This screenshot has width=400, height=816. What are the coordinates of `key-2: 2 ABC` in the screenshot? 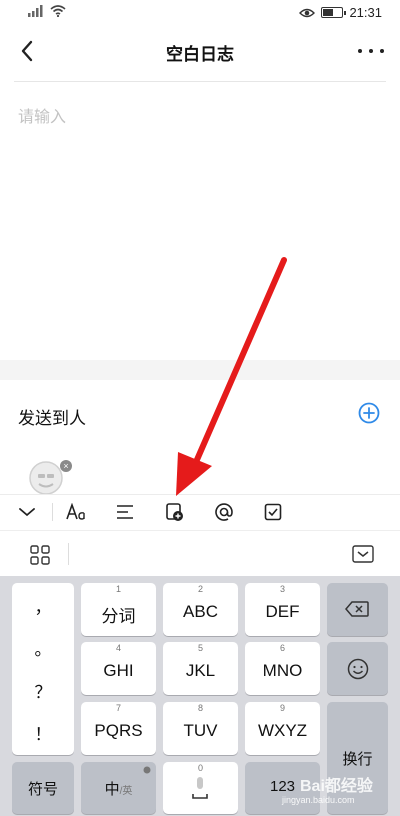 It's located at (200, 609).